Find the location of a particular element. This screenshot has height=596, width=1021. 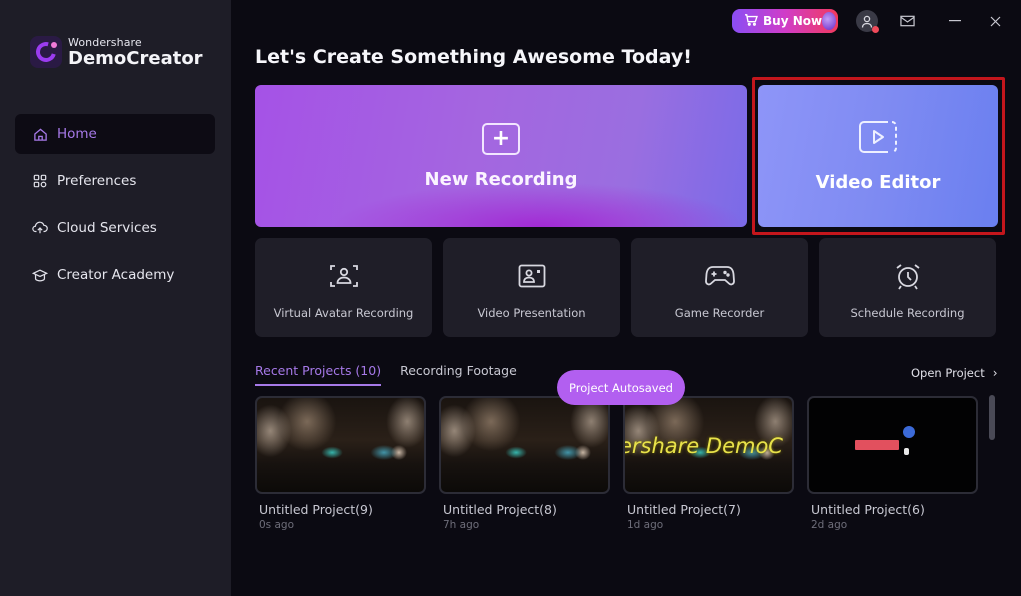

page-title: Let's Create Something Awesome Today! is located at coordinates (473, 57).